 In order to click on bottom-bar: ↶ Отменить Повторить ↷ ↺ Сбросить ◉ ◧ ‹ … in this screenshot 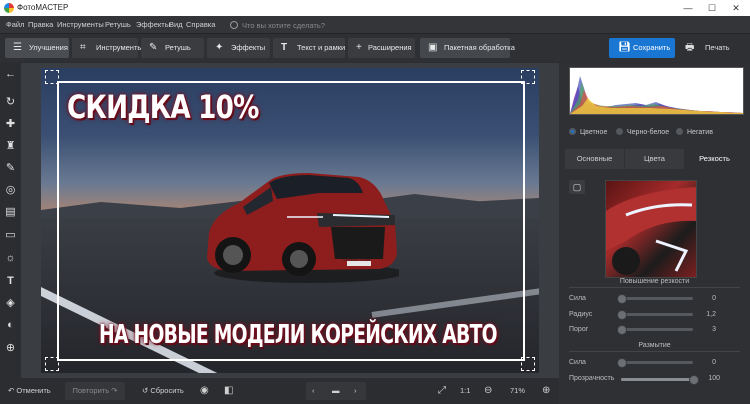, I will do `click(279, 391)`.